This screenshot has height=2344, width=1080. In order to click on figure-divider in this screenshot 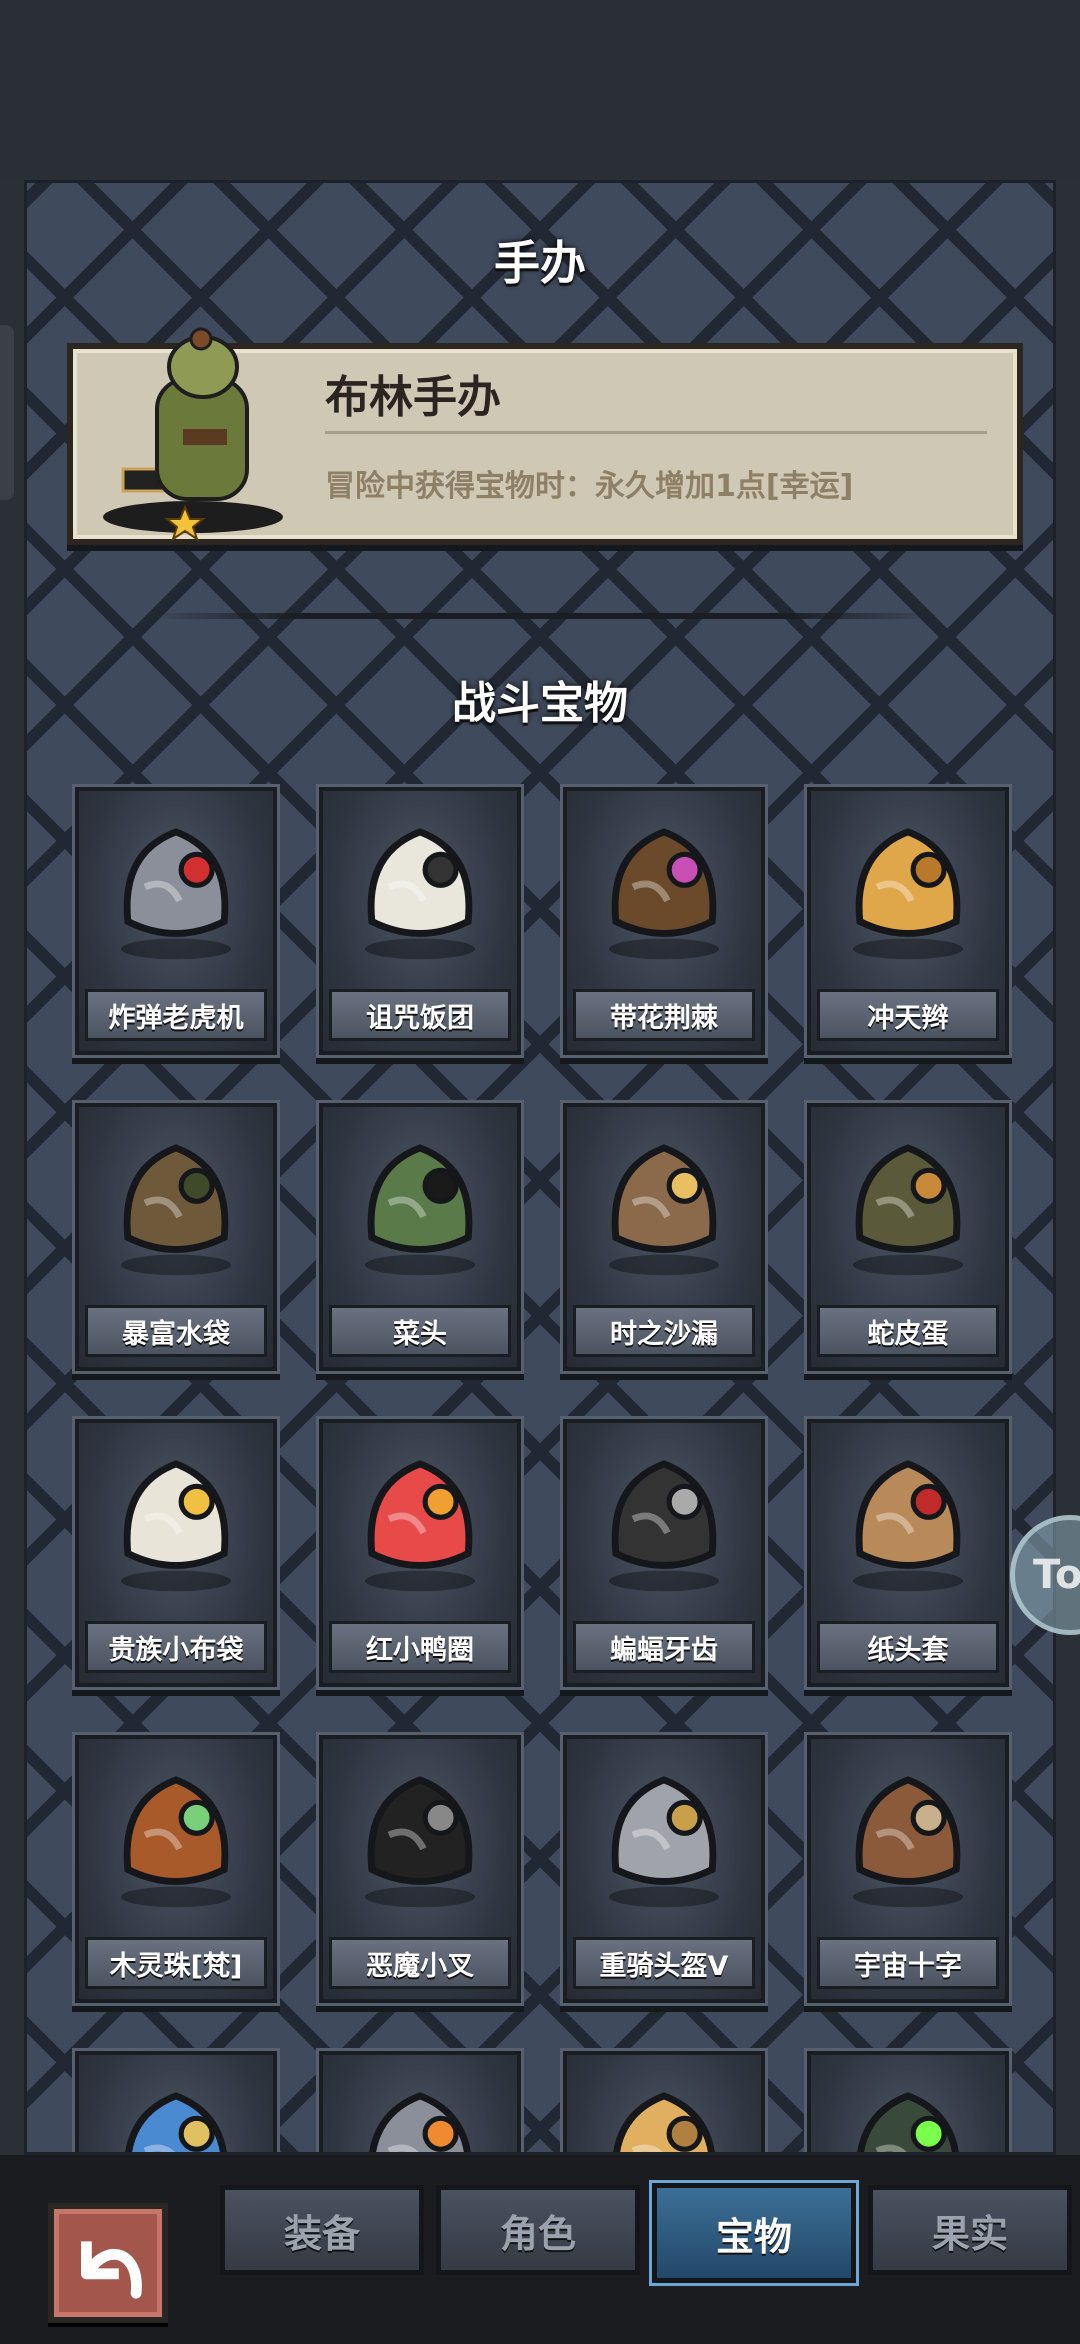, I will do `click(656, 432)`.